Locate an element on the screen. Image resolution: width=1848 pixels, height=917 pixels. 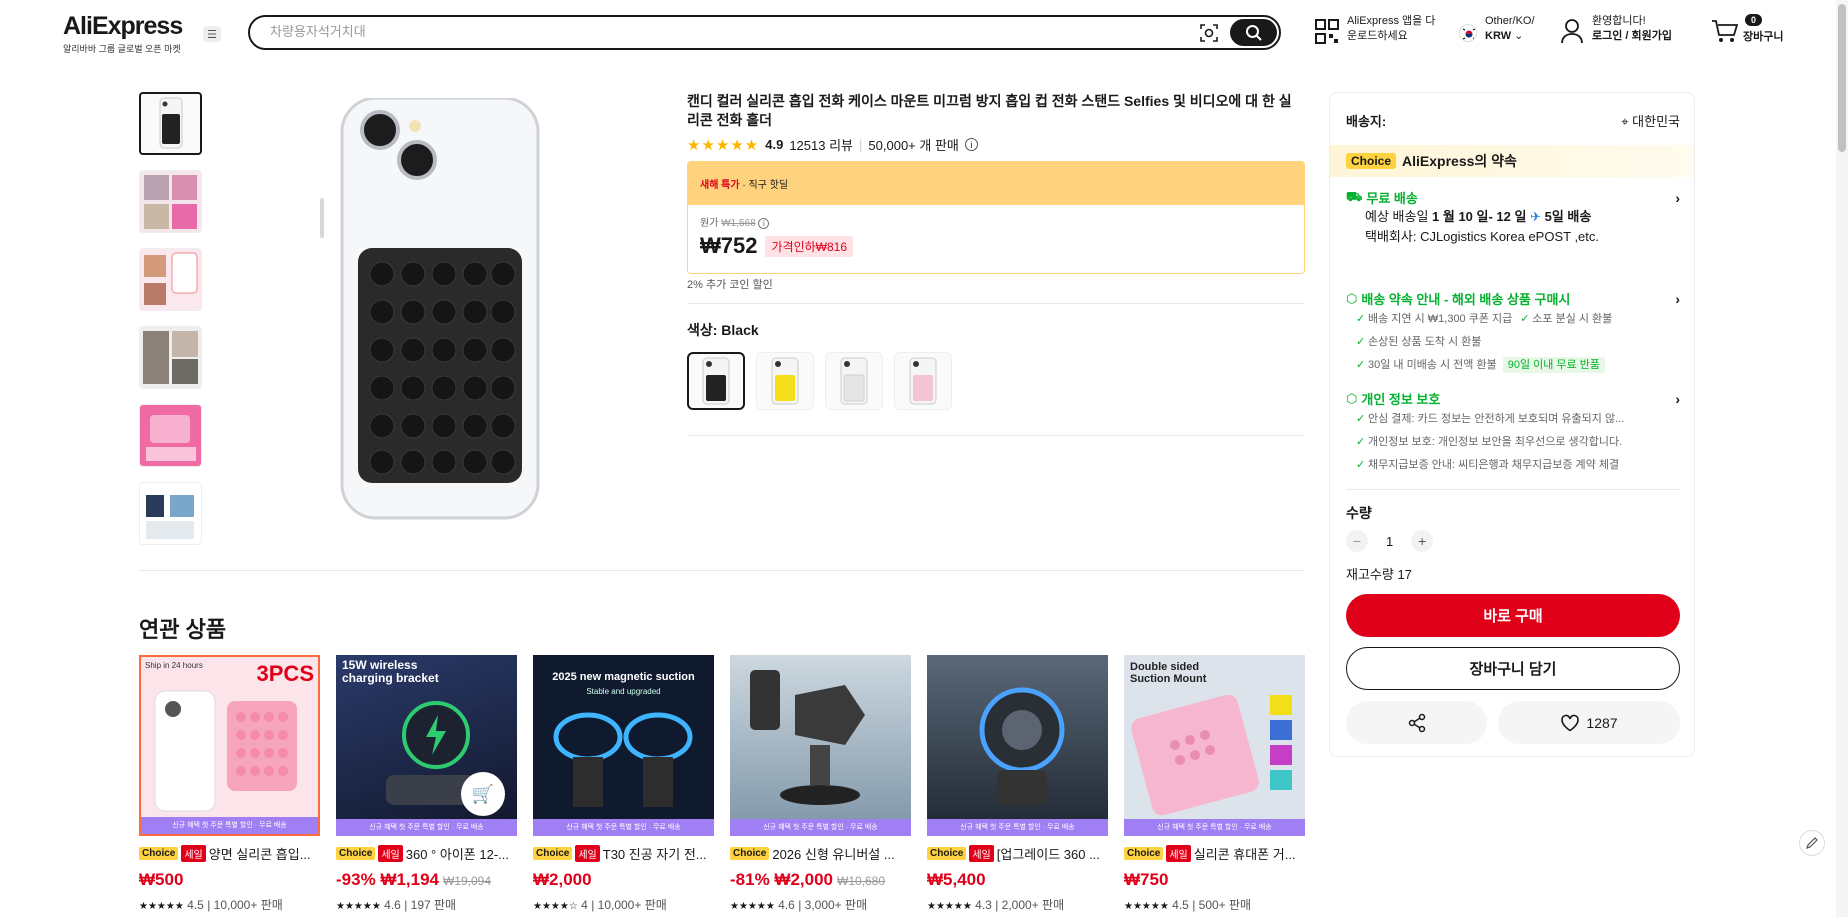
swatch-black is located at coordinates (716, 381).